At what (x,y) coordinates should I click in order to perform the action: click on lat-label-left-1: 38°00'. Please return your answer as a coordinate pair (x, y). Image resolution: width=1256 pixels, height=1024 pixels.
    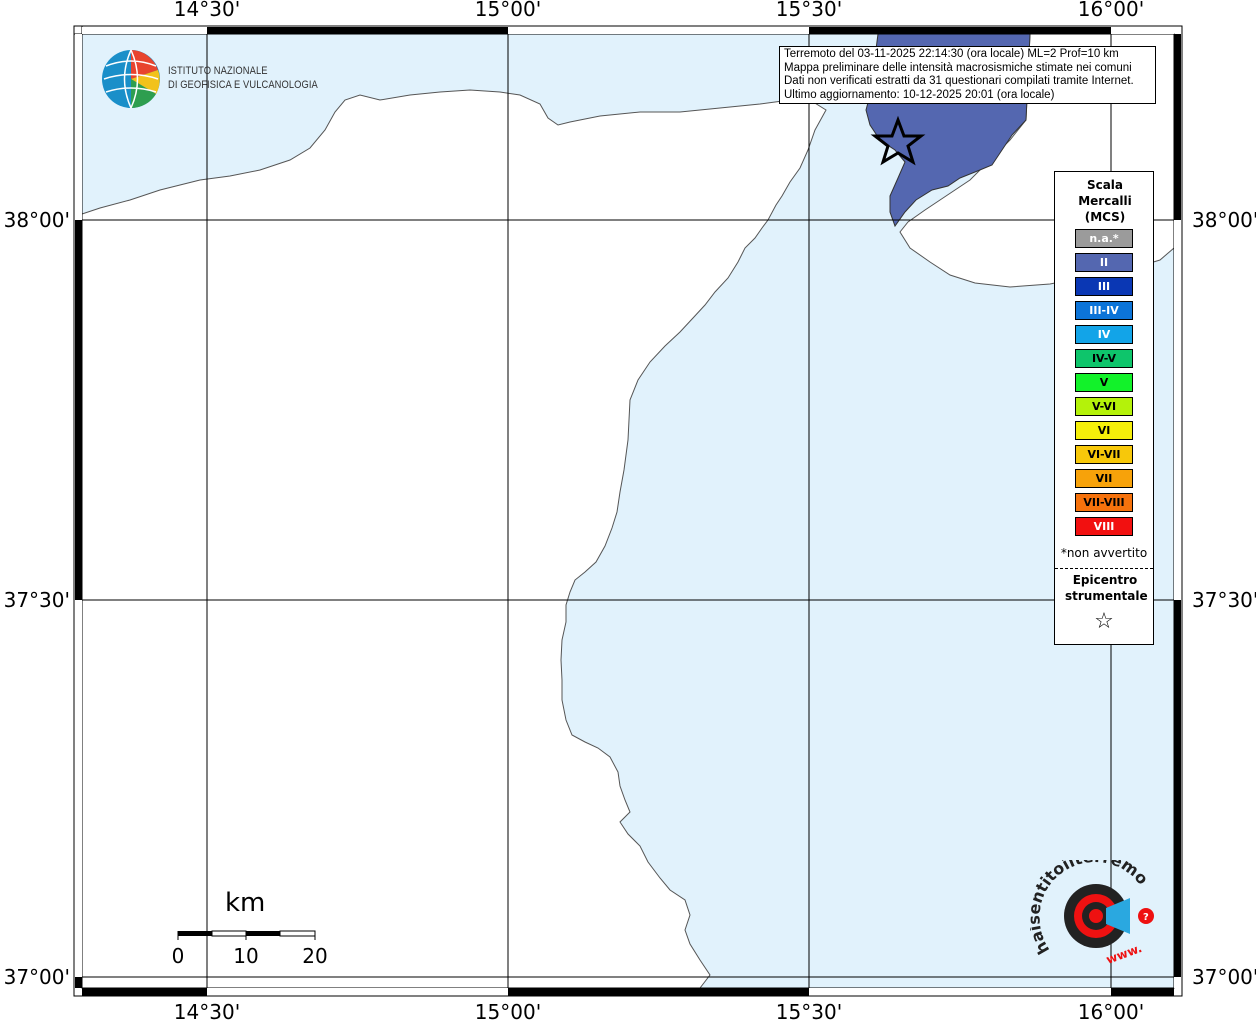
    Looking at the image, I should click on (36, 220).